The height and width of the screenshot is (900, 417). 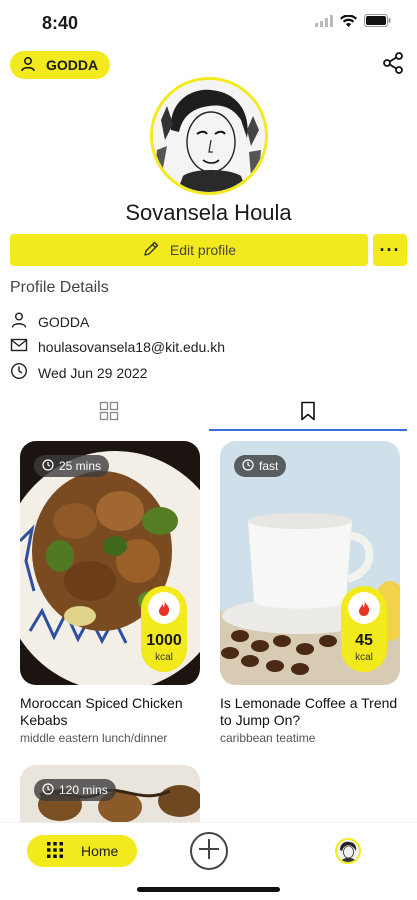 What do you see at coordinates (310, 563) in the screenshot?
I see `recipe-card: fast 45 kcal` at bounding box center [310, 563].